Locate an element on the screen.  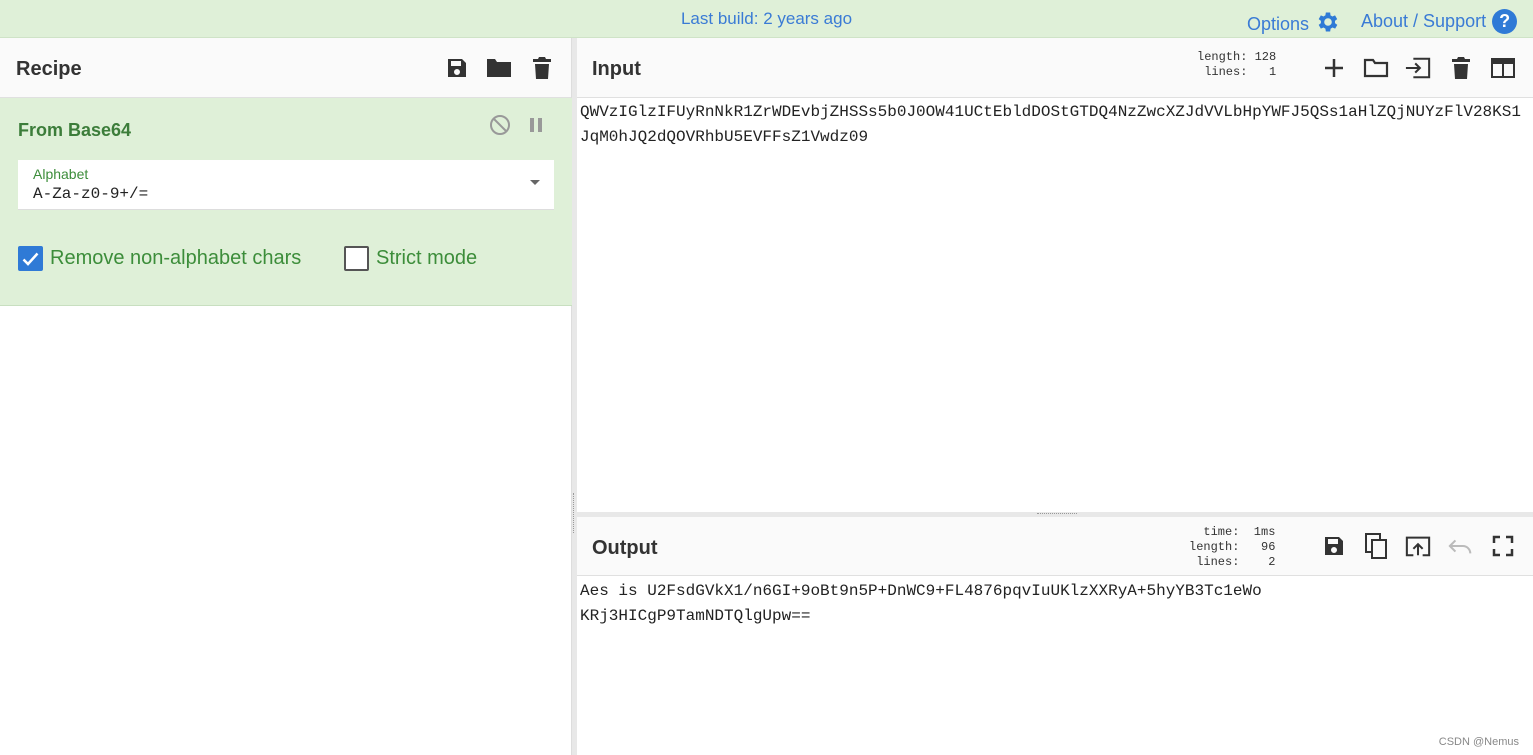
load-recipe-folder-icon is located at coordinates (499, 68).